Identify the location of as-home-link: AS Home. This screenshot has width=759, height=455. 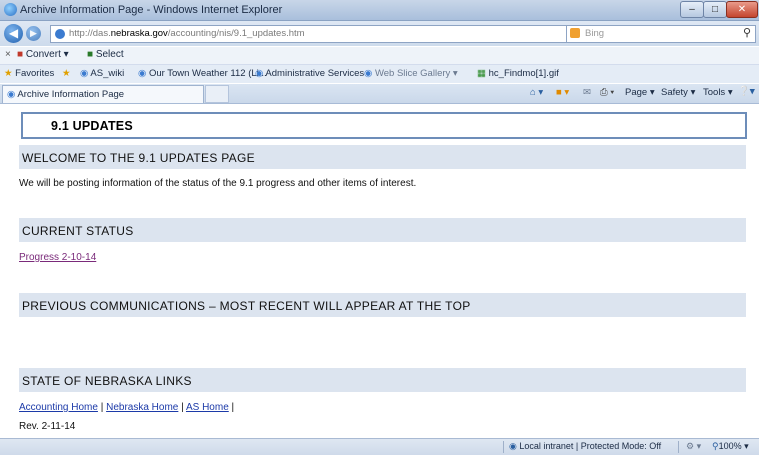
(207, 407).